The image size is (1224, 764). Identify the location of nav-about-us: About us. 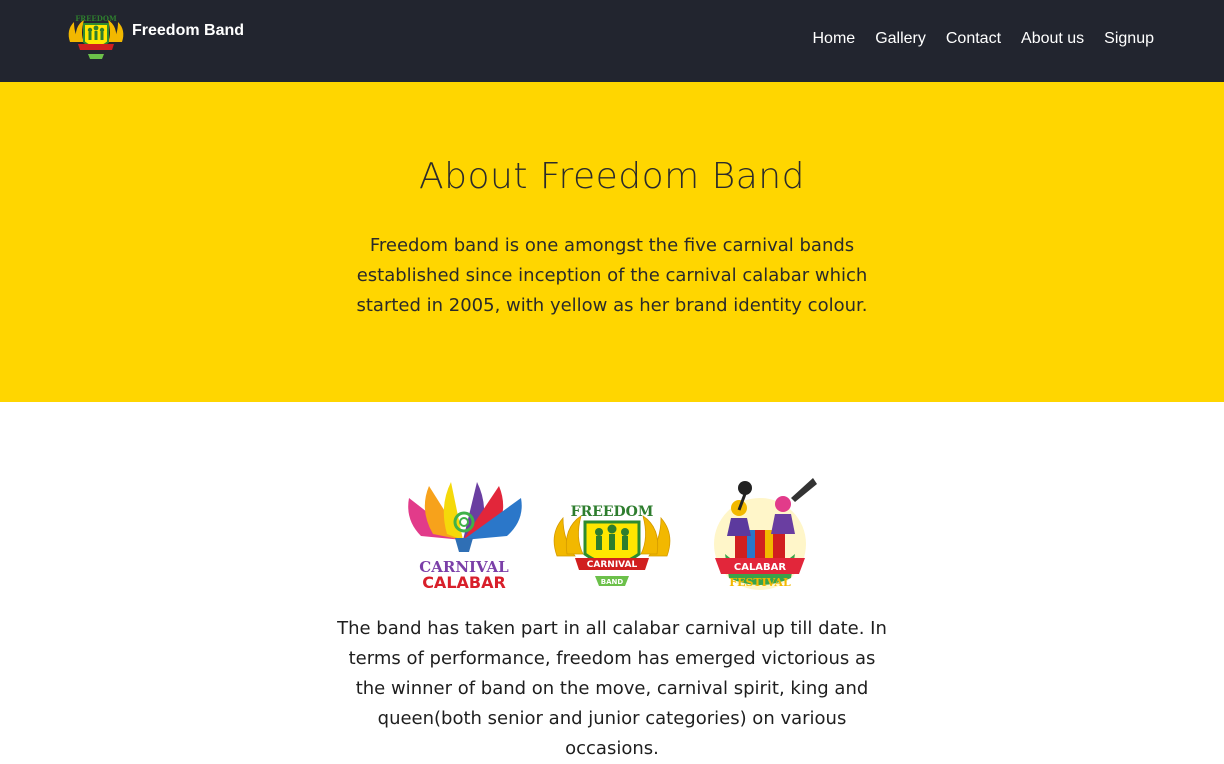
(1052, 39).